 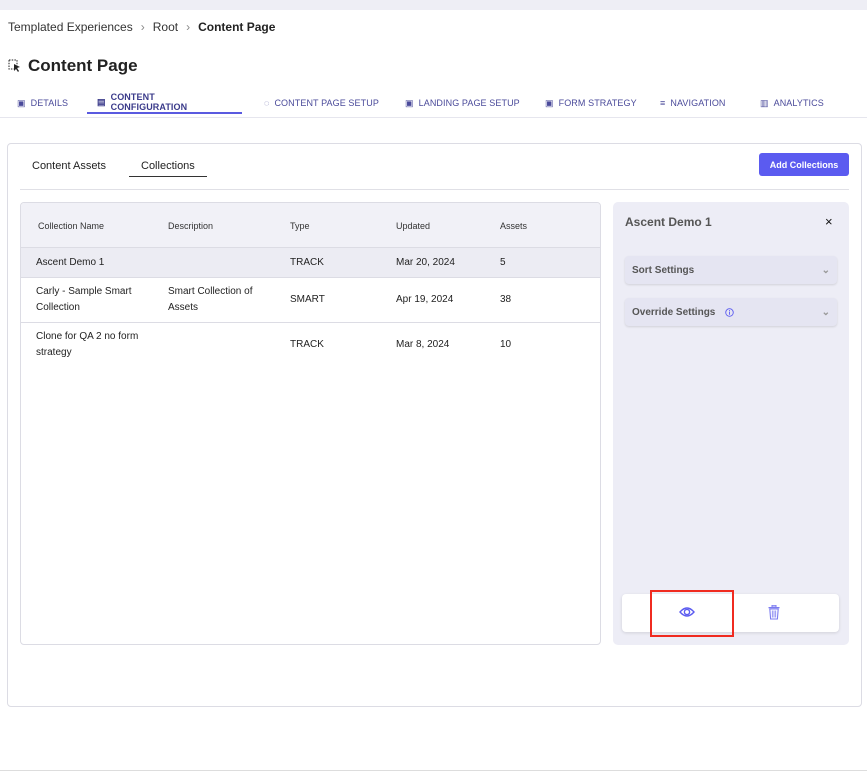 What do you see at coordinates (326, 103) in the screenshot?
I see `tab-label: CONTENT PAGE SETUP` at bounding box center [326, 103].